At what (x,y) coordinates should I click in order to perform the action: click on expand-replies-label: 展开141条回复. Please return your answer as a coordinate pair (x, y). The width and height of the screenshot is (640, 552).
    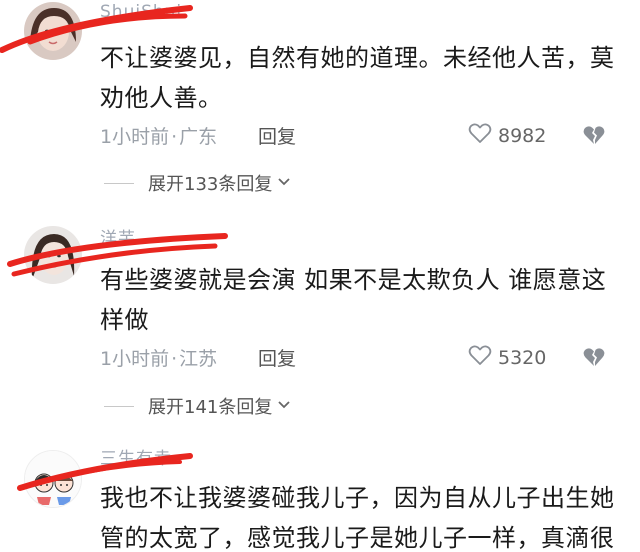
    Looking at the image, I should click on (210, 407).